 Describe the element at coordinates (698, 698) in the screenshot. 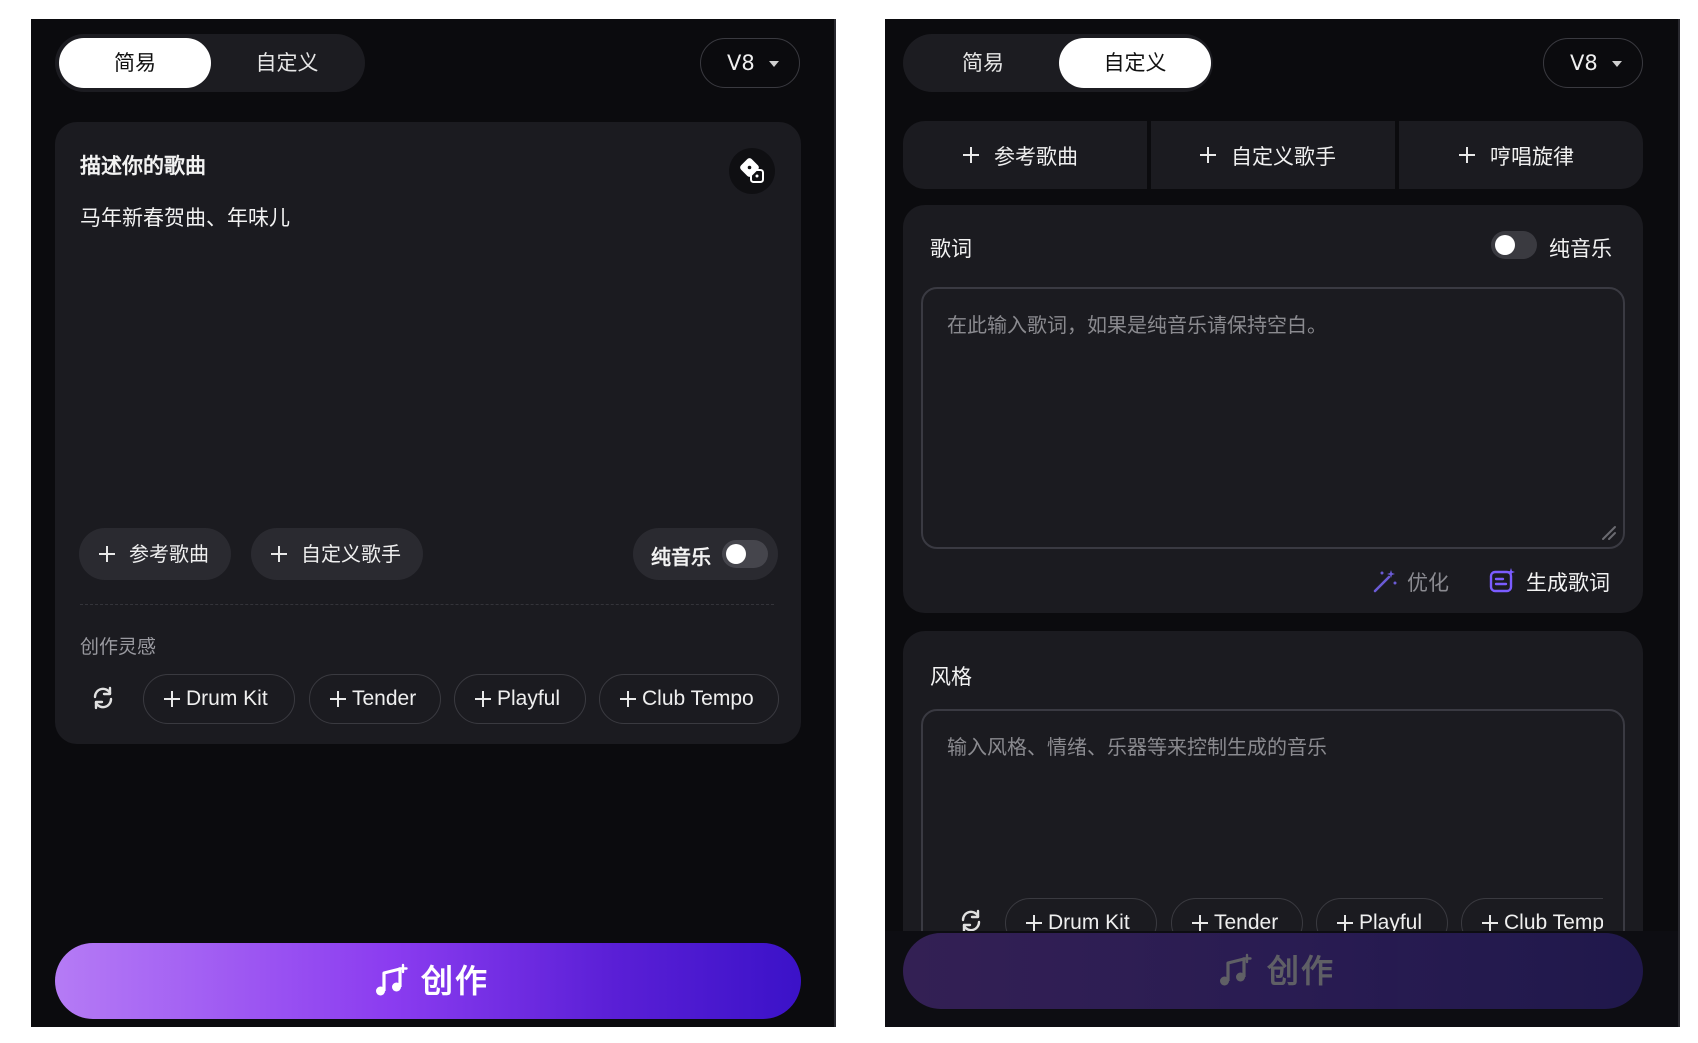

I see `tag-label: Club Tempo` at that location.